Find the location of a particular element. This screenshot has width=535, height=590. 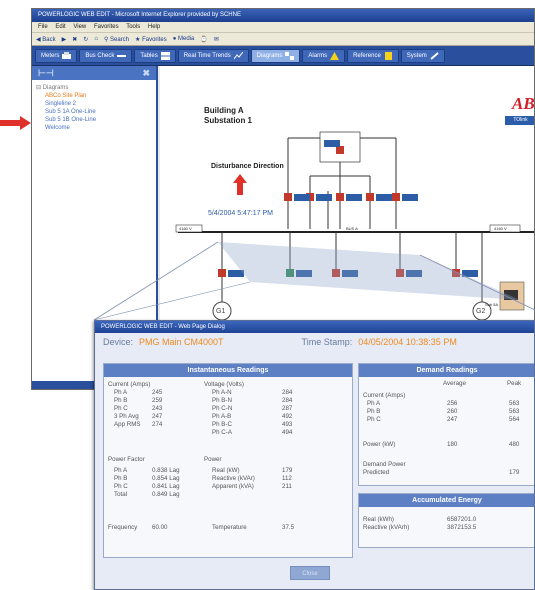

close-pane-icon: ✖ is located at coordinates (146, 73).